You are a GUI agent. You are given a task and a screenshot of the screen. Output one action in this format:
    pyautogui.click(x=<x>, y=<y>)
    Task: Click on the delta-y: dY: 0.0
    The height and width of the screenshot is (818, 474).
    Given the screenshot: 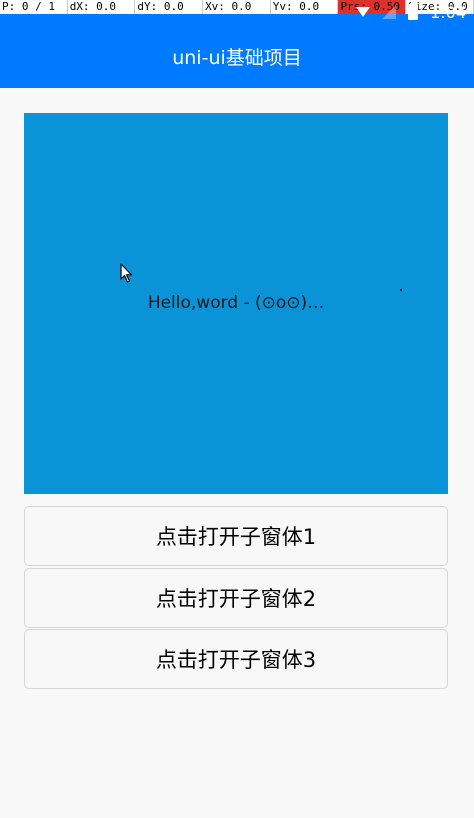 What is the action you would take?
    pyautogui.click(x=169, y=7)
    